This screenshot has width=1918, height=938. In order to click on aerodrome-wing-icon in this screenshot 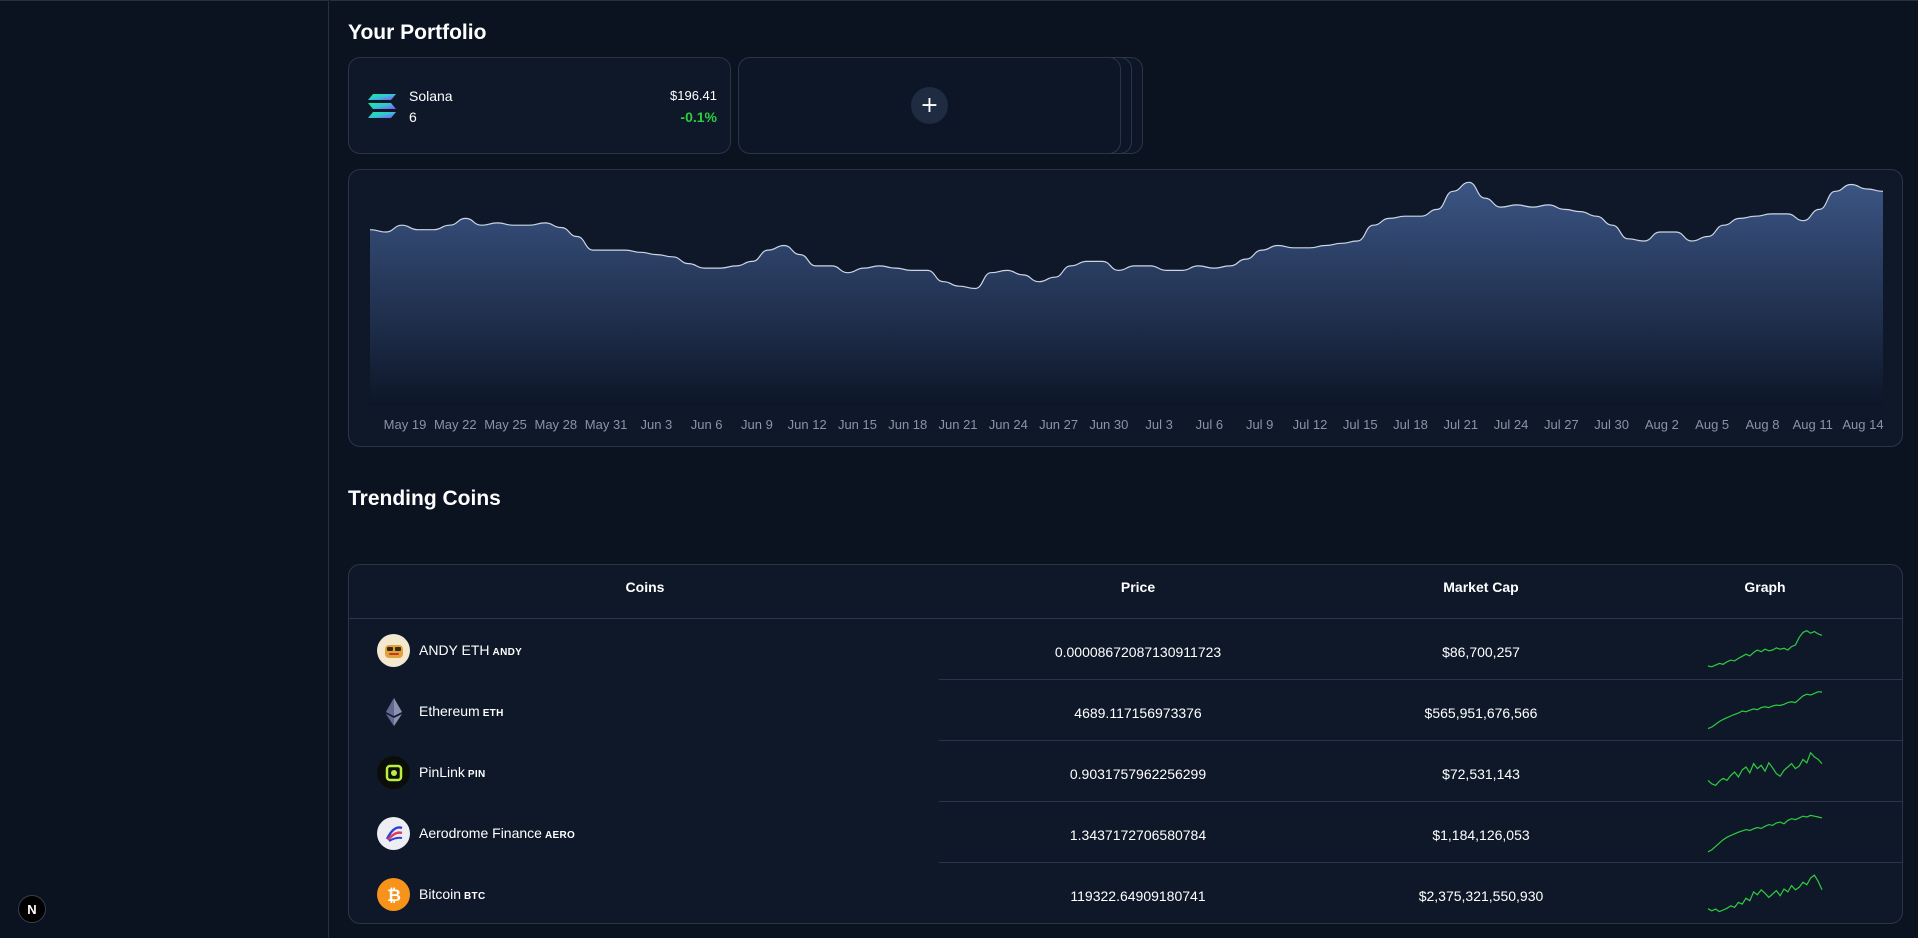, I will do `click(393, 833)`.